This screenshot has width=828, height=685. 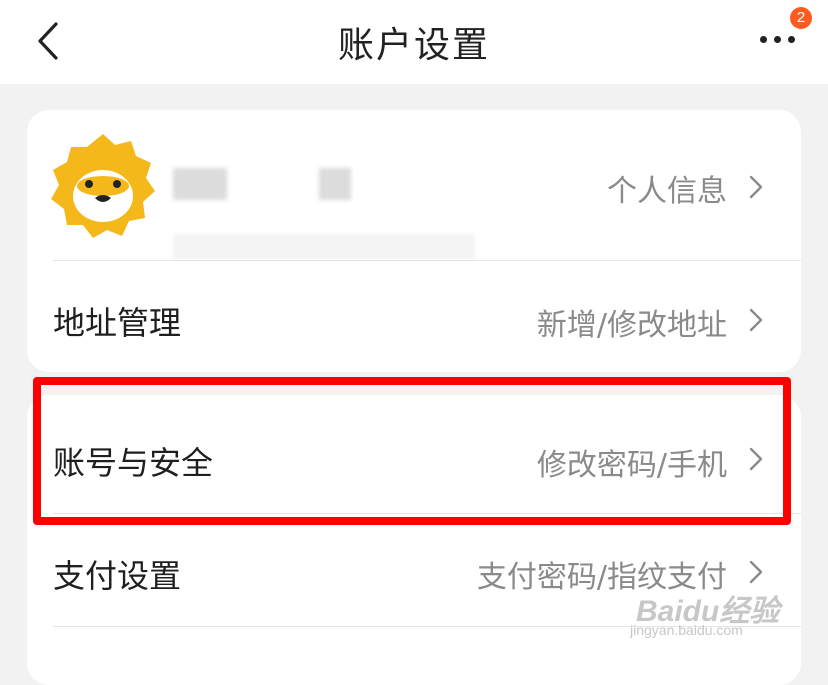 I want to click on header-bar: 账户设置 2, so click(x=414, y=42).